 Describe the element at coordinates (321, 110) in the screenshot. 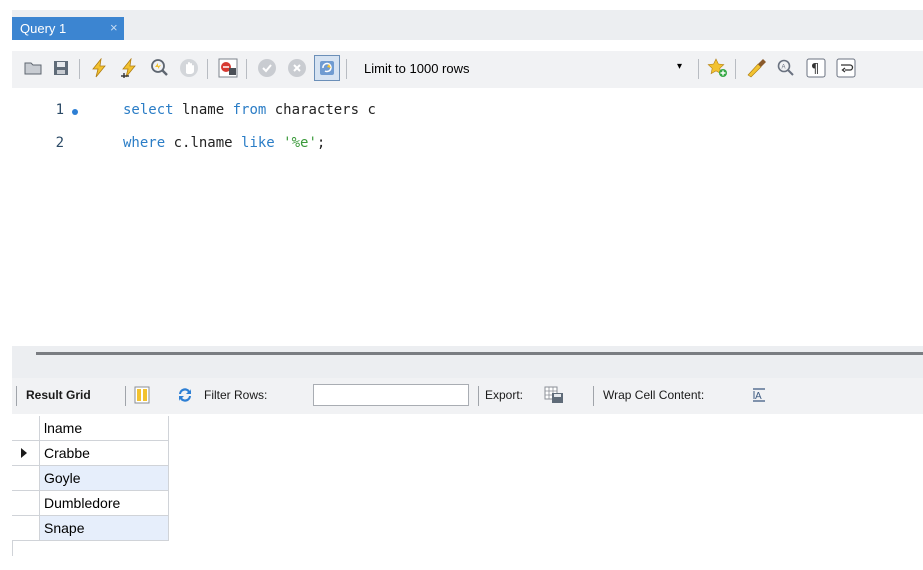

I see `code-text: characters c` at that location.